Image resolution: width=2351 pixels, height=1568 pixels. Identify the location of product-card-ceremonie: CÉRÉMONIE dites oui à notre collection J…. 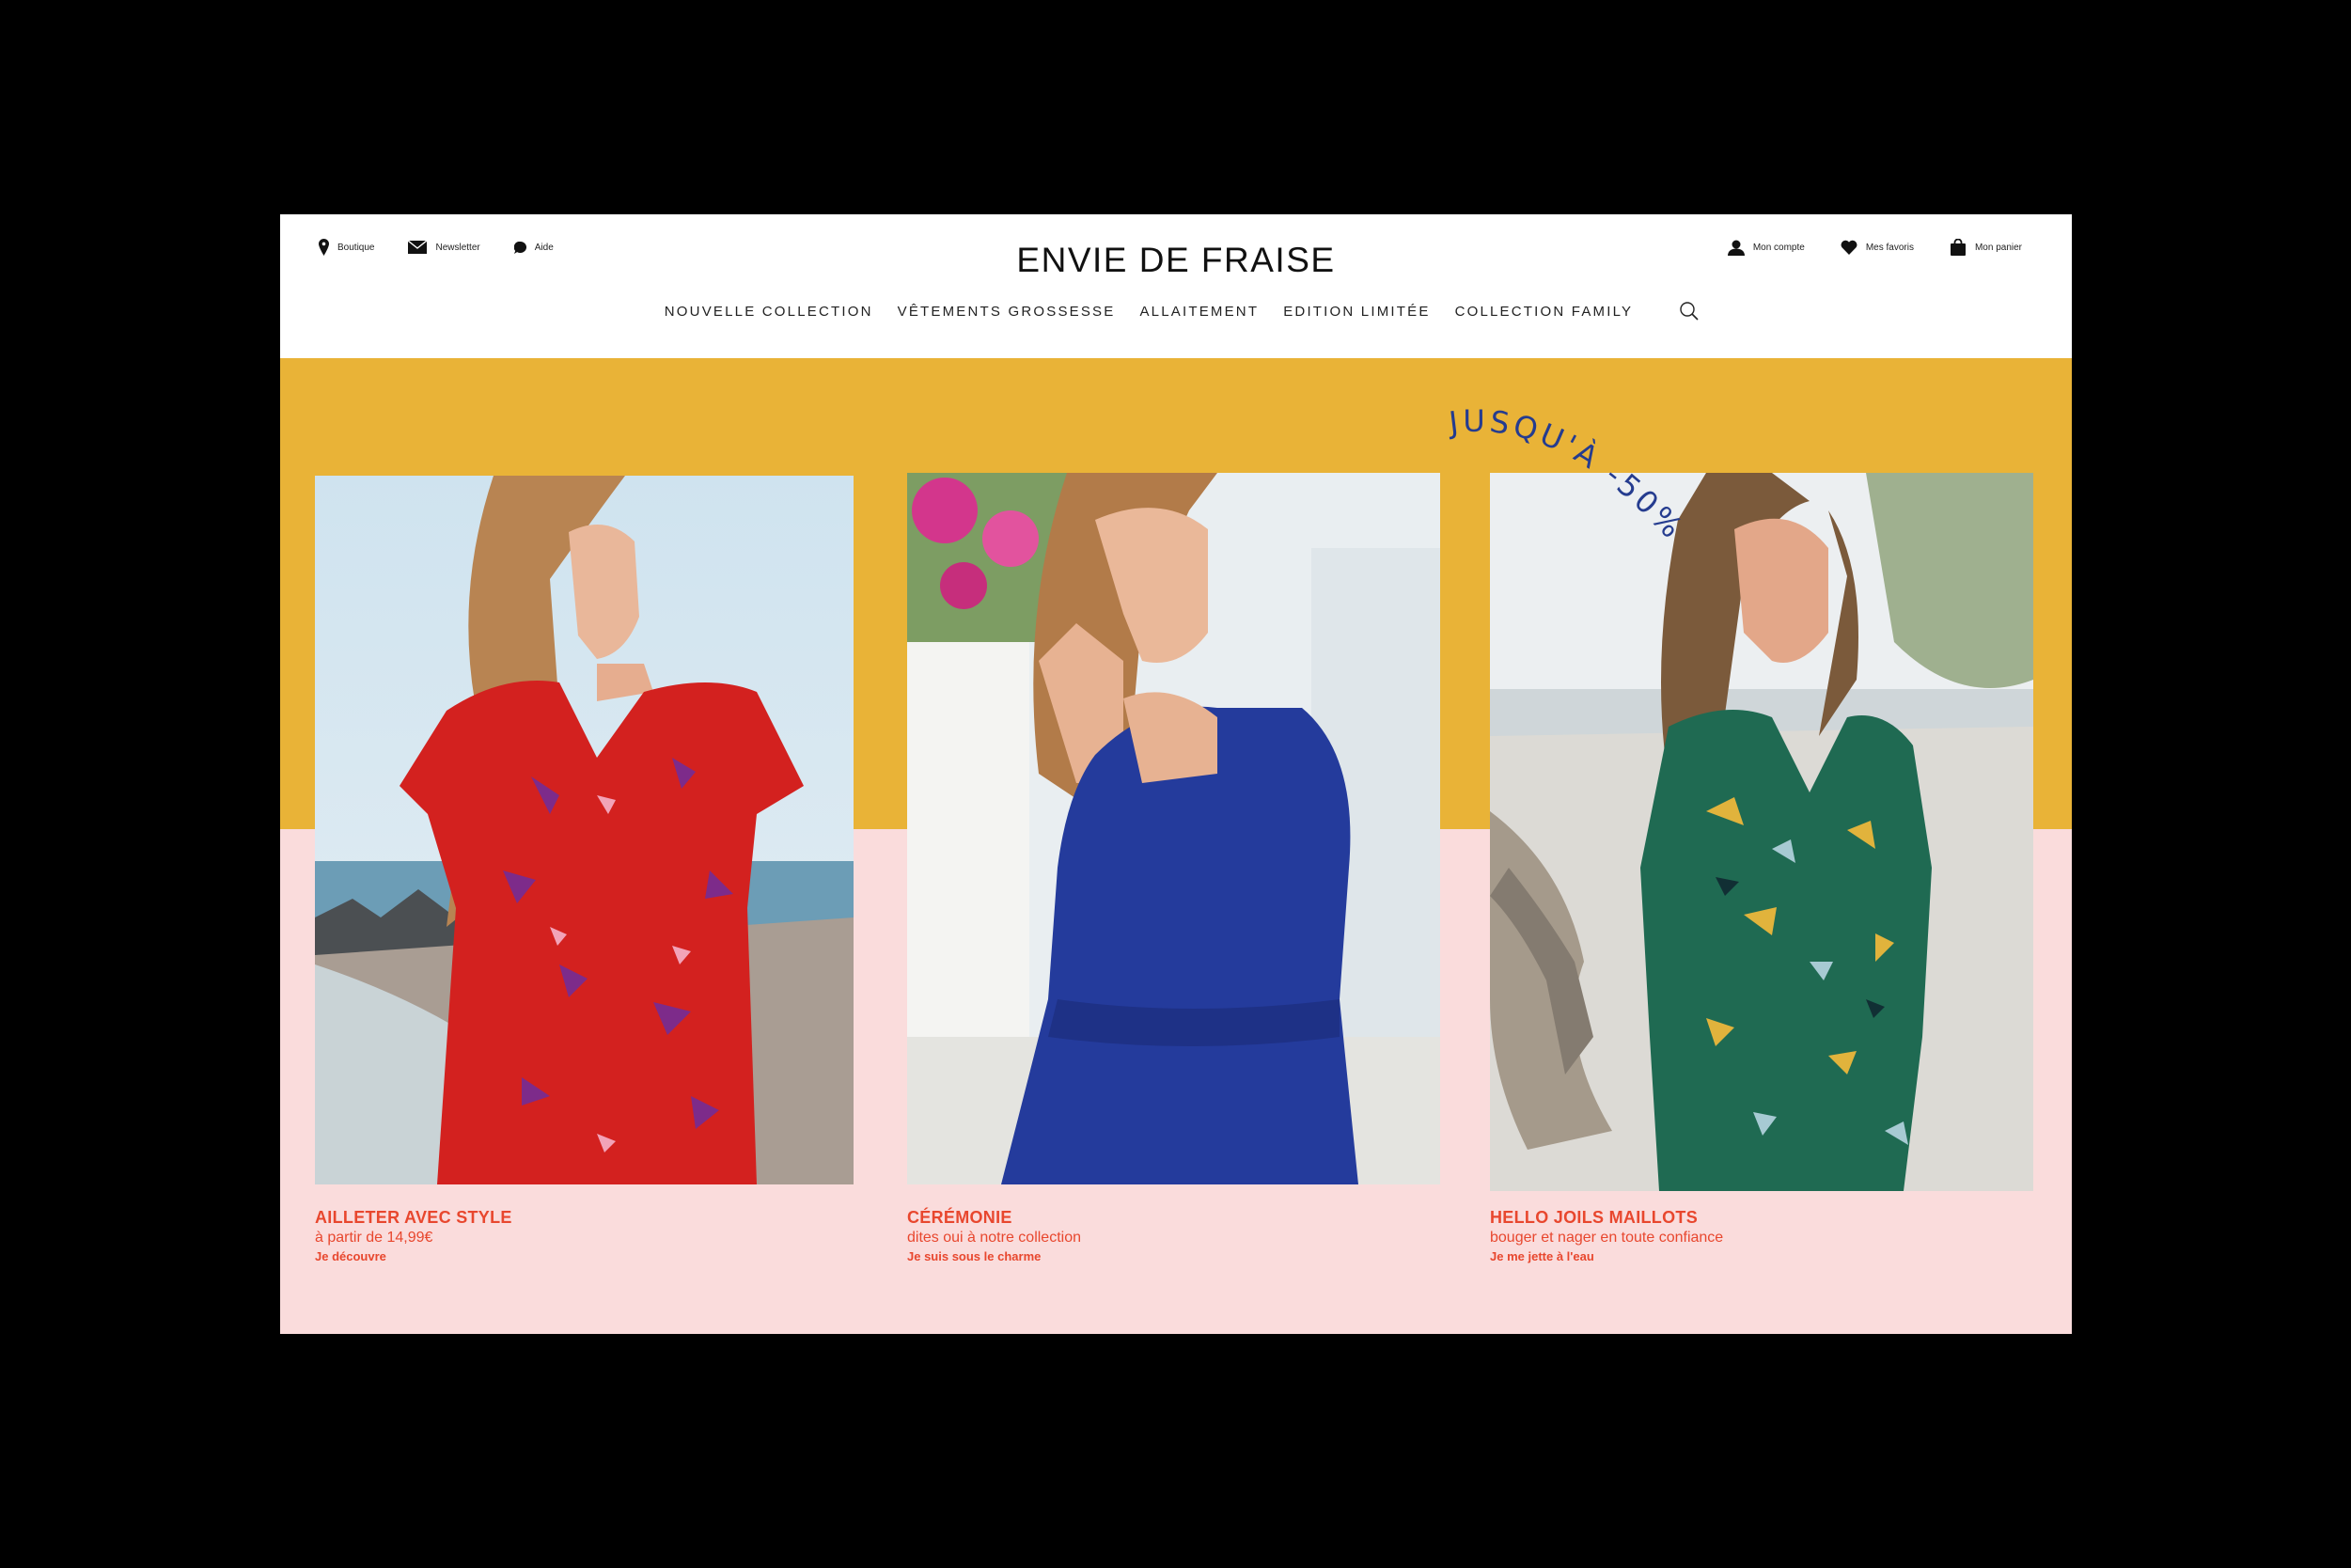
(1173, 868).